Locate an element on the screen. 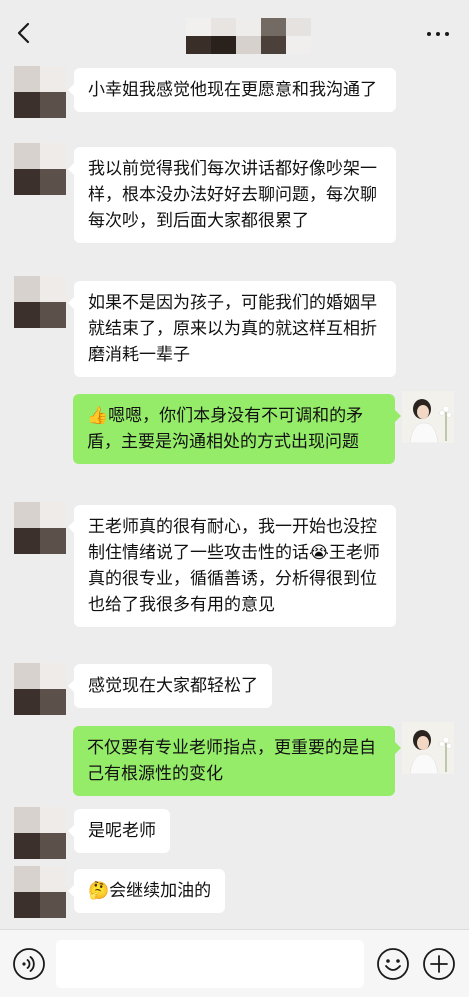  message-bubble: 感觉现在大家都轻松了 is located at coordinates (170, 686).